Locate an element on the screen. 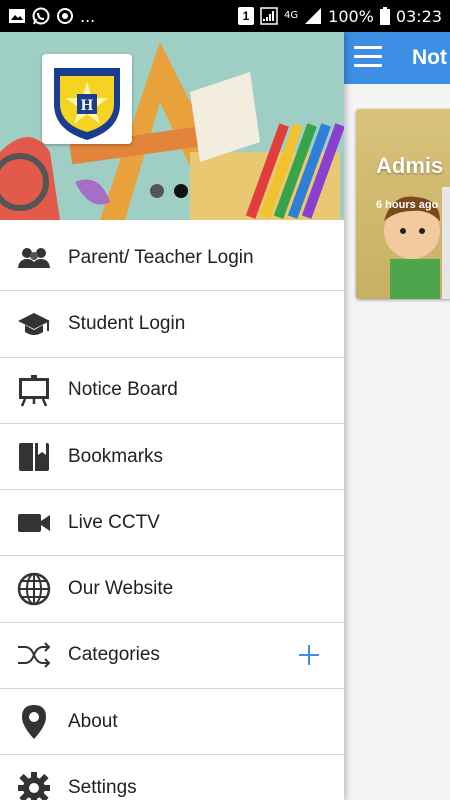 The width and height of the screenshot is (450, 800). bookmark-icon is located at coordinates (34, 457).